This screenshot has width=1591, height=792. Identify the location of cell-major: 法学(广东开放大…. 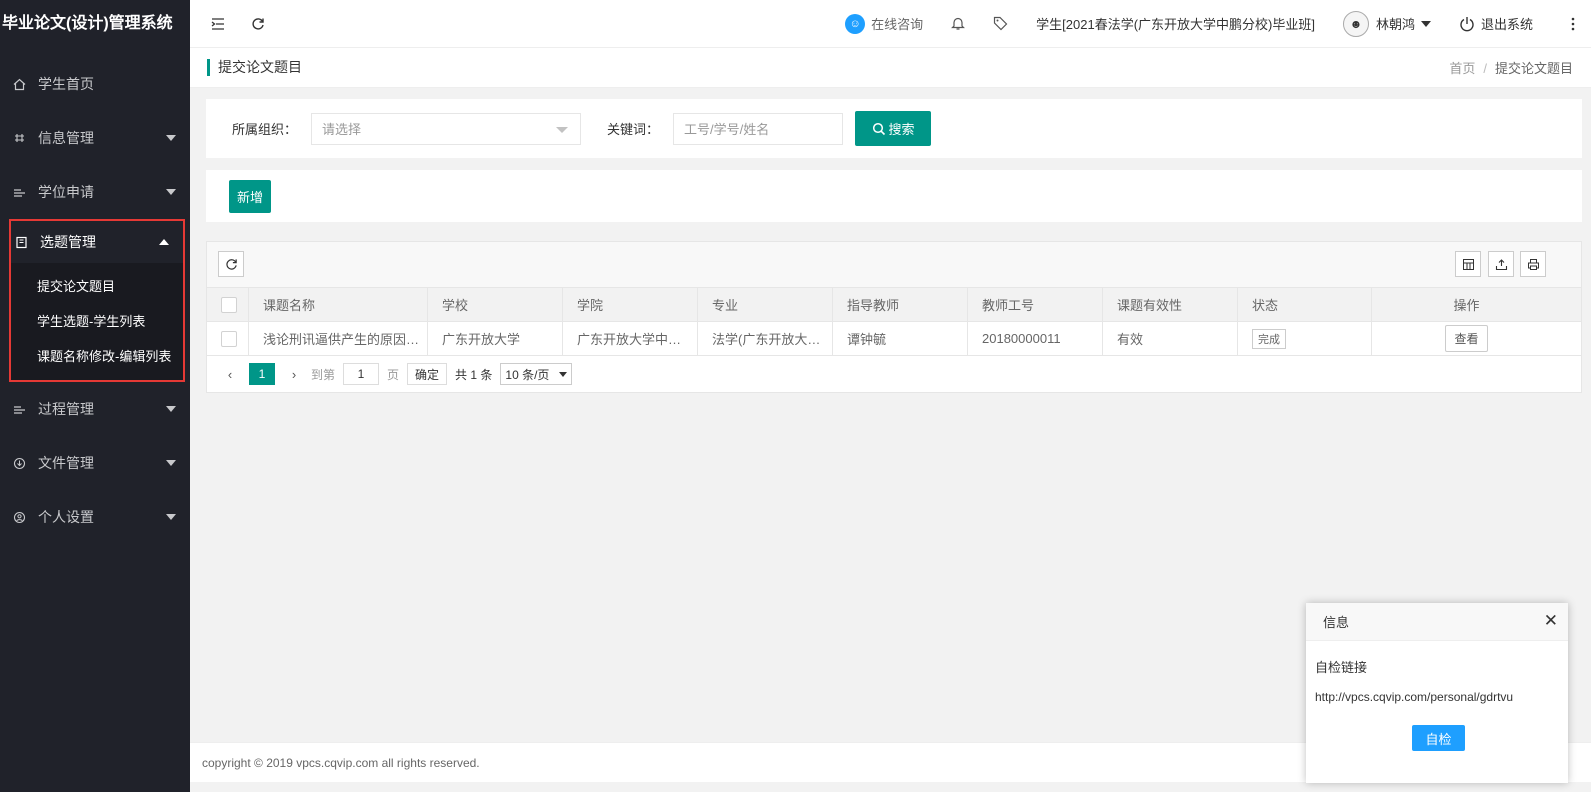
(765, 338).